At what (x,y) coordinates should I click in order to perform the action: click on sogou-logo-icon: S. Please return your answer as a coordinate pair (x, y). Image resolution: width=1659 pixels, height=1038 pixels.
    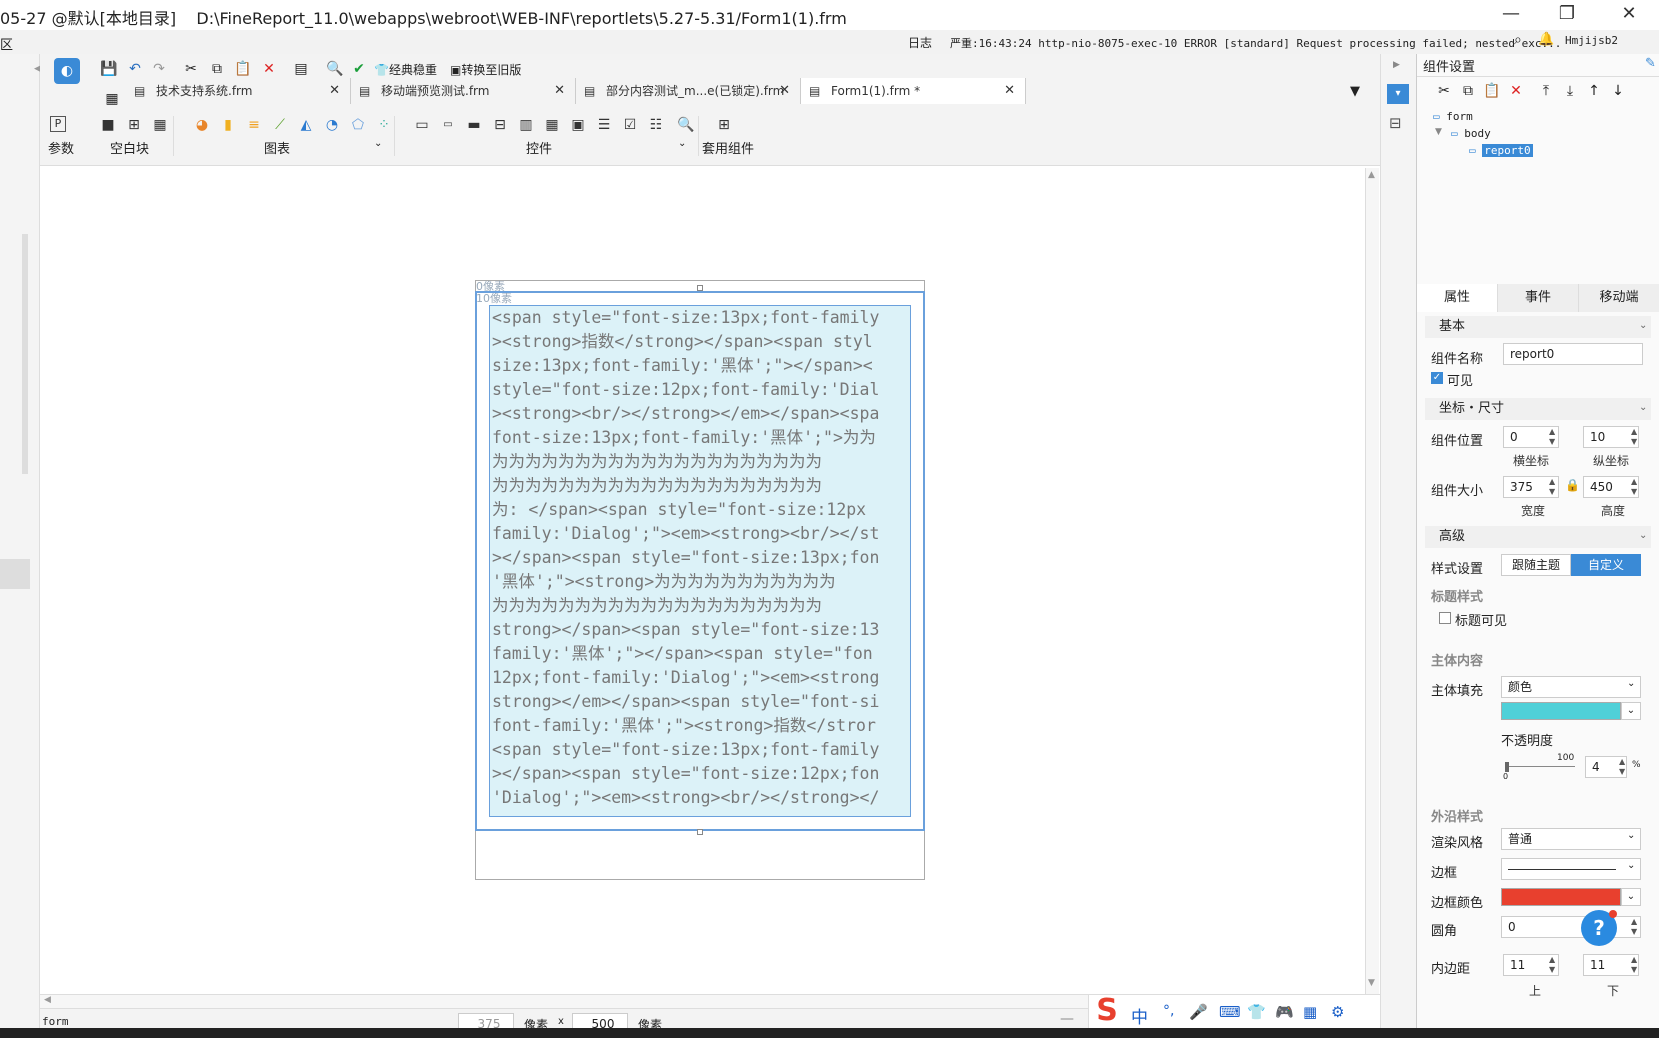
    Looking at the image, I should click on (1107, 1012).